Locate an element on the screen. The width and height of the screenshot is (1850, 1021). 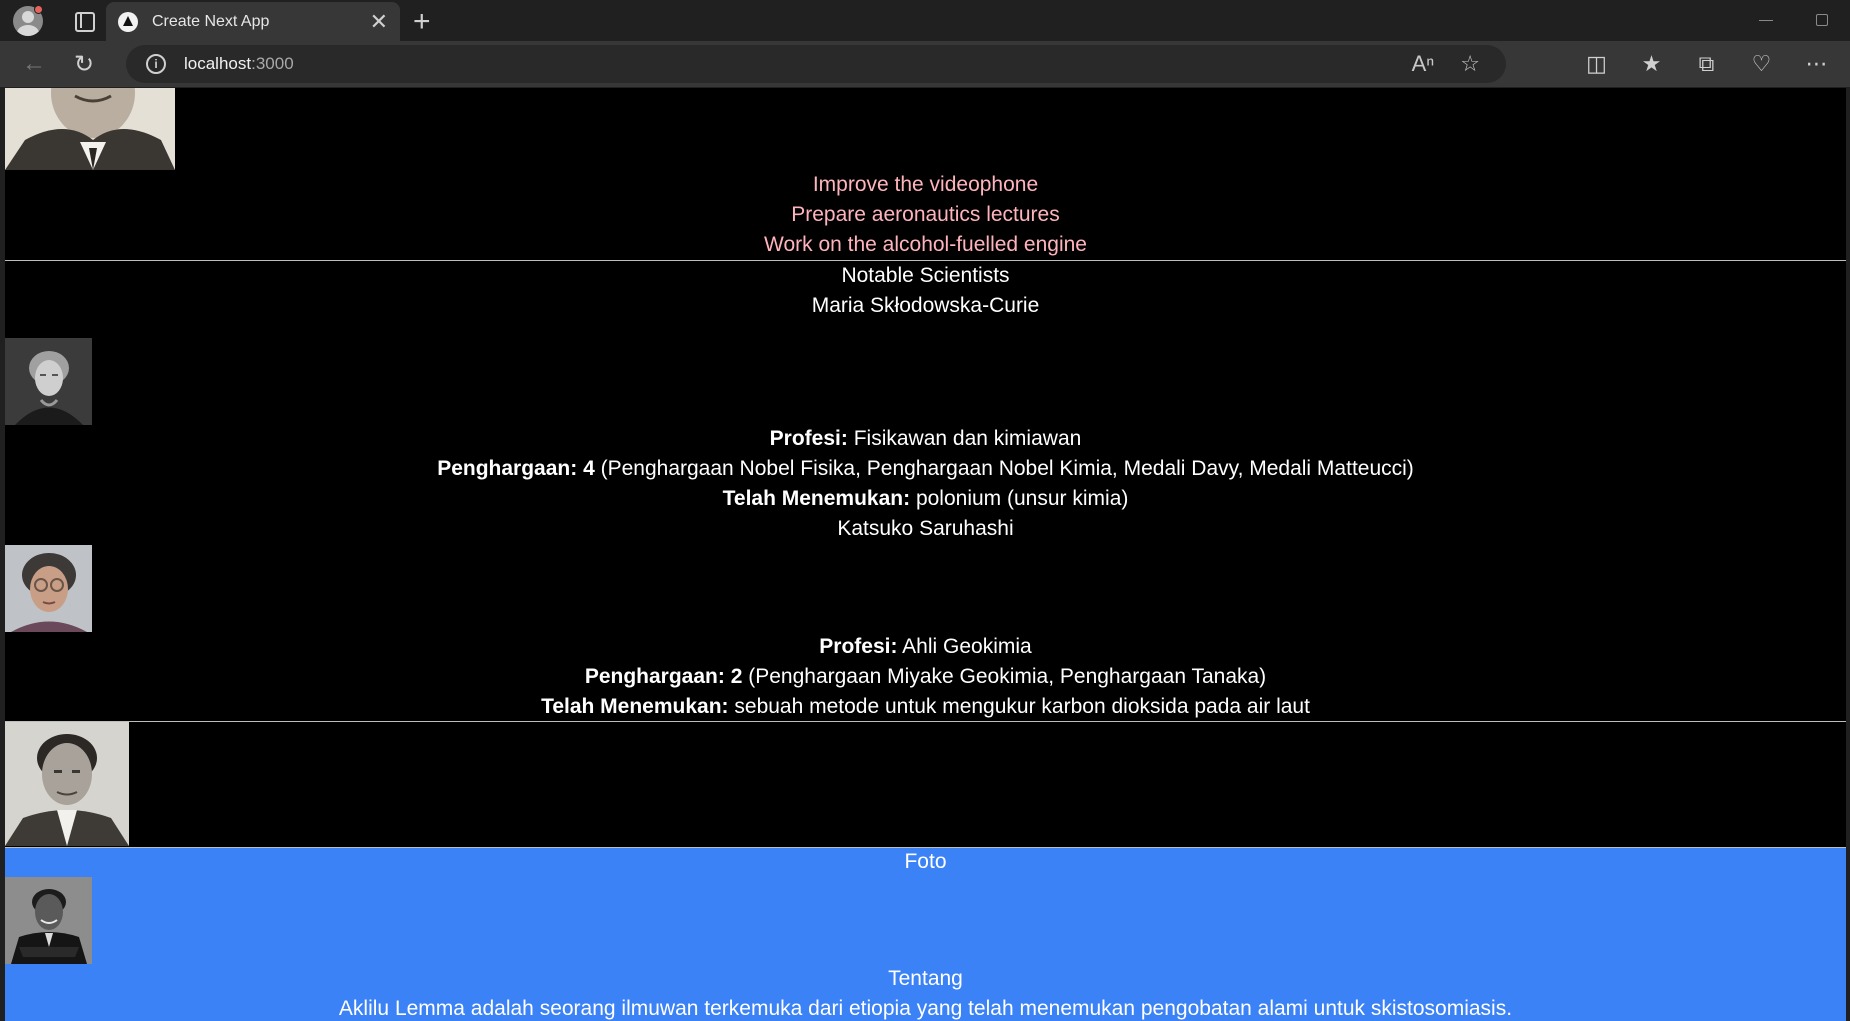
address-bar-actions: Aⁿ ☆ is located at coordinates (1446, 64).